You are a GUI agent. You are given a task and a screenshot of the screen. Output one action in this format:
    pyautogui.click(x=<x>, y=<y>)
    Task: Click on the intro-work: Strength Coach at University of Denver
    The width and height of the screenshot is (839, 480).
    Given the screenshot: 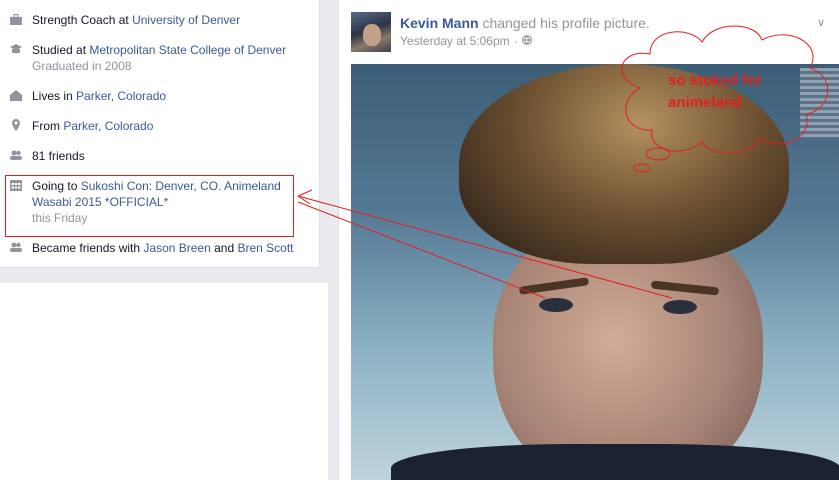 What is the action you would take?
    pyautogui.click(x=156, y=20)
    